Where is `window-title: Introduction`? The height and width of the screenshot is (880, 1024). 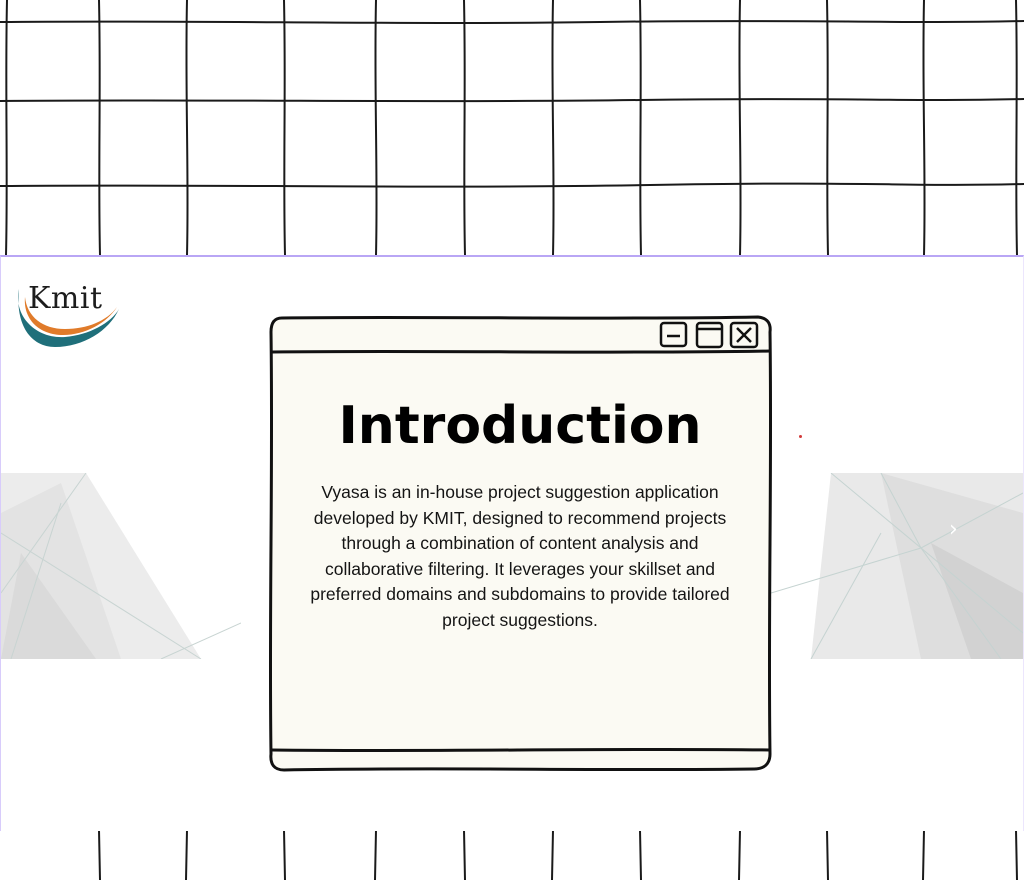 window-title: Introduction is located at coordinates (520, 426).